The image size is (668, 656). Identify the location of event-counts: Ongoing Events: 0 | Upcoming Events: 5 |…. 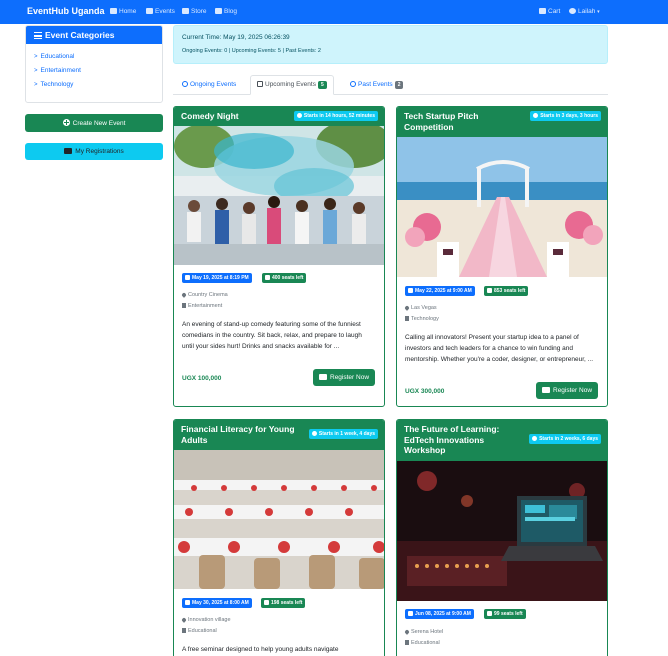
(251, 51).